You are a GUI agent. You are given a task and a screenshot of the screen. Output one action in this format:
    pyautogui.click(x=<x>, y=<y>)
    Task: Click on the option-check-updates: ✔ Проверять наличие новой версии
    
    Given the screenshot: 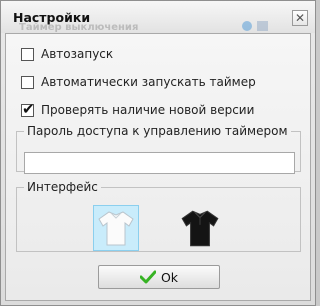 What is the action you would take?
    pyautogui.click(x=138, y=109)
    